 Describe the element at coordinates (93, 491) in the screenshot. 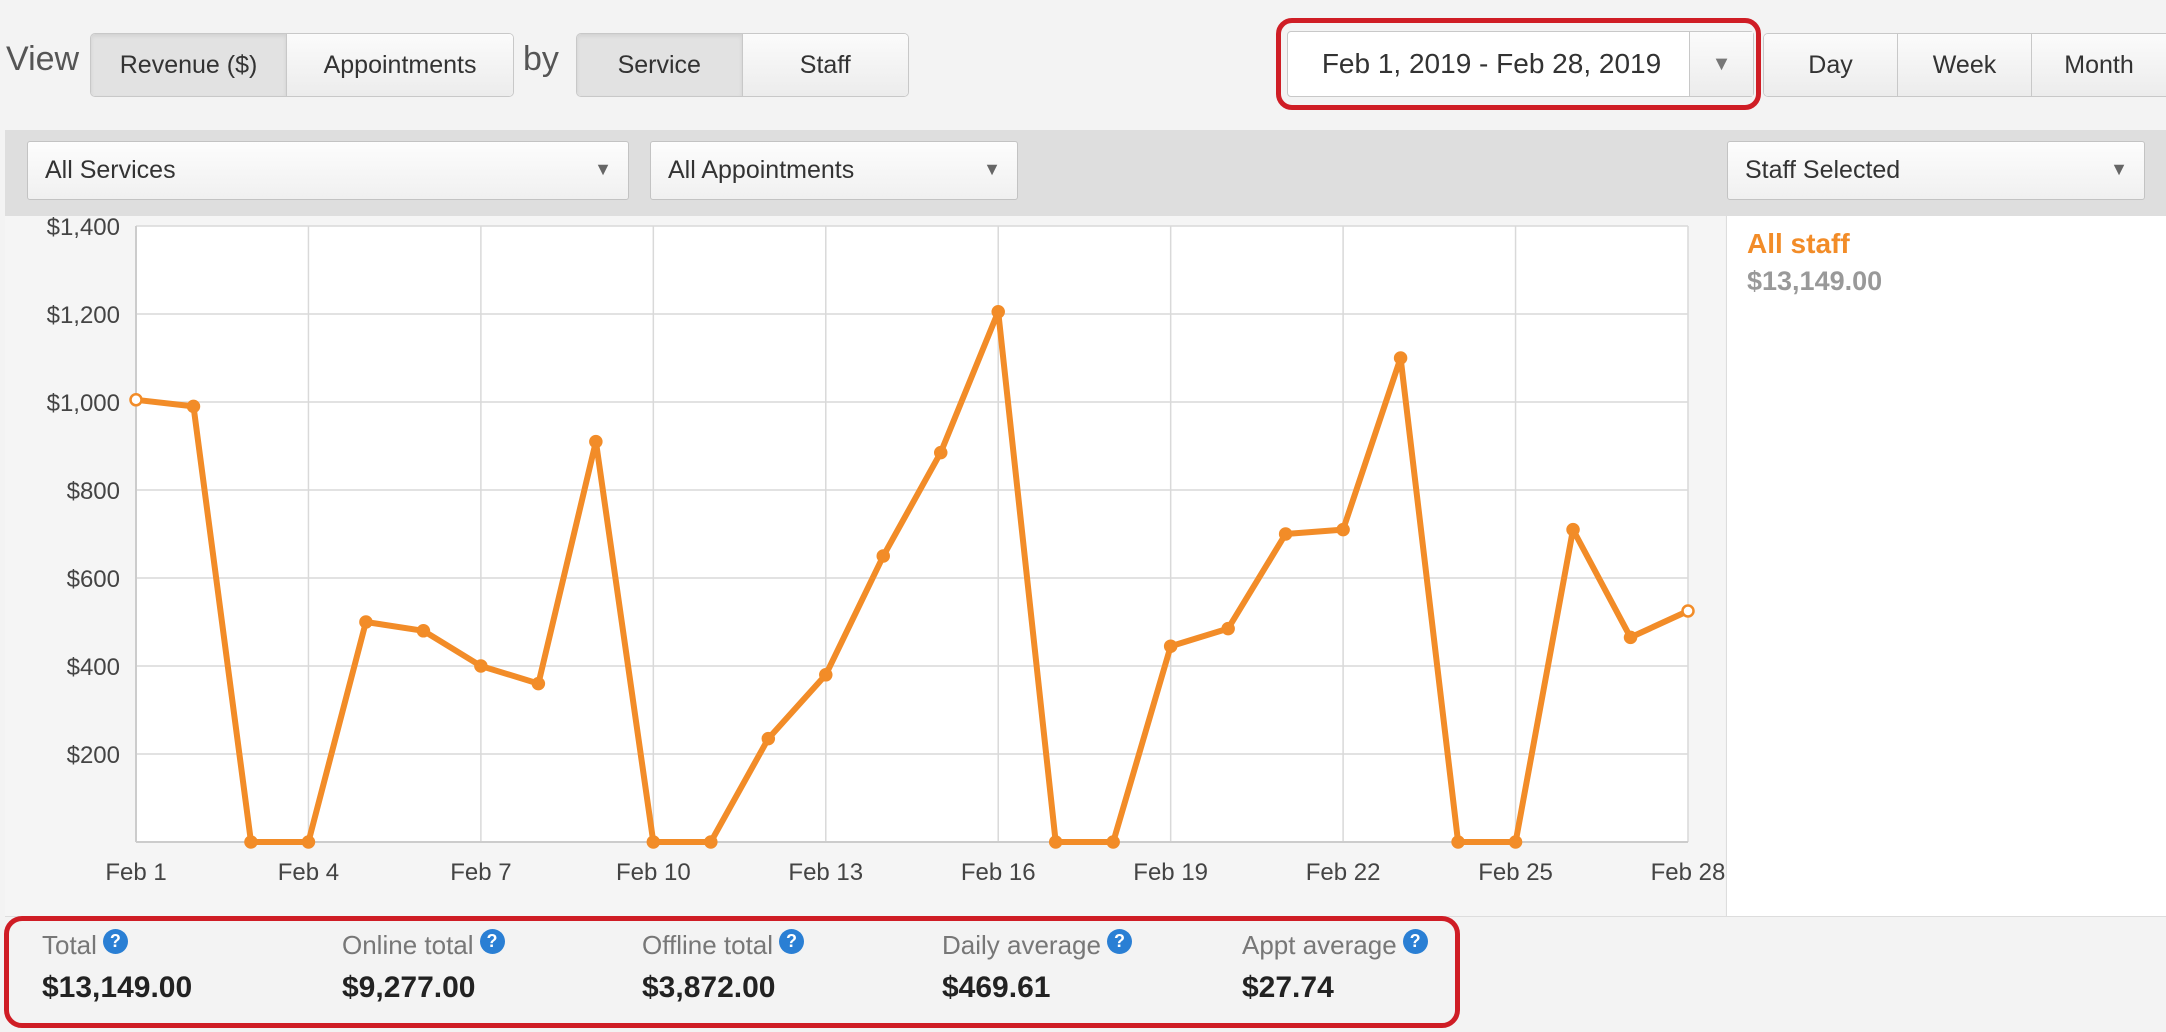

I see `y-tick-label: $800` at that location.